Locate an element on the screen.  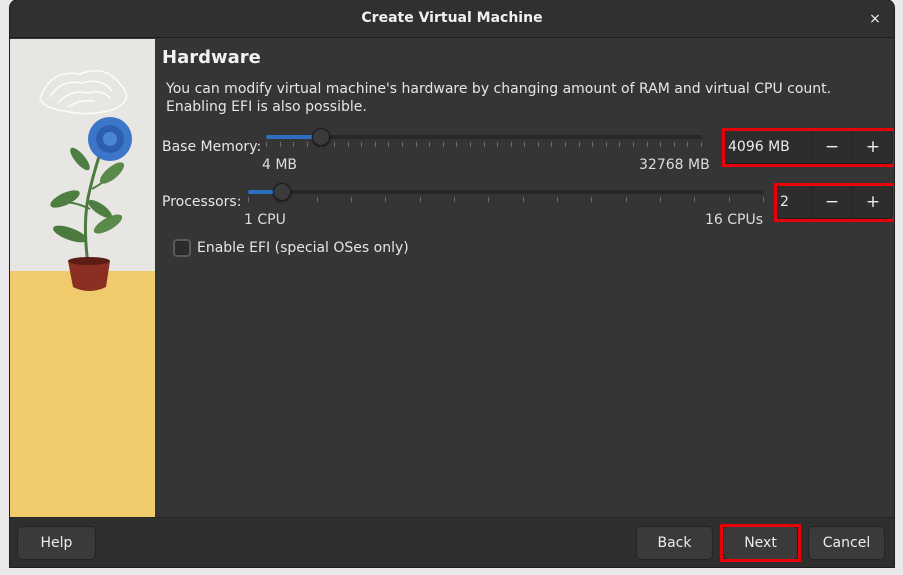
memory-value: 4096 MB is located at coordinates (757, 147).